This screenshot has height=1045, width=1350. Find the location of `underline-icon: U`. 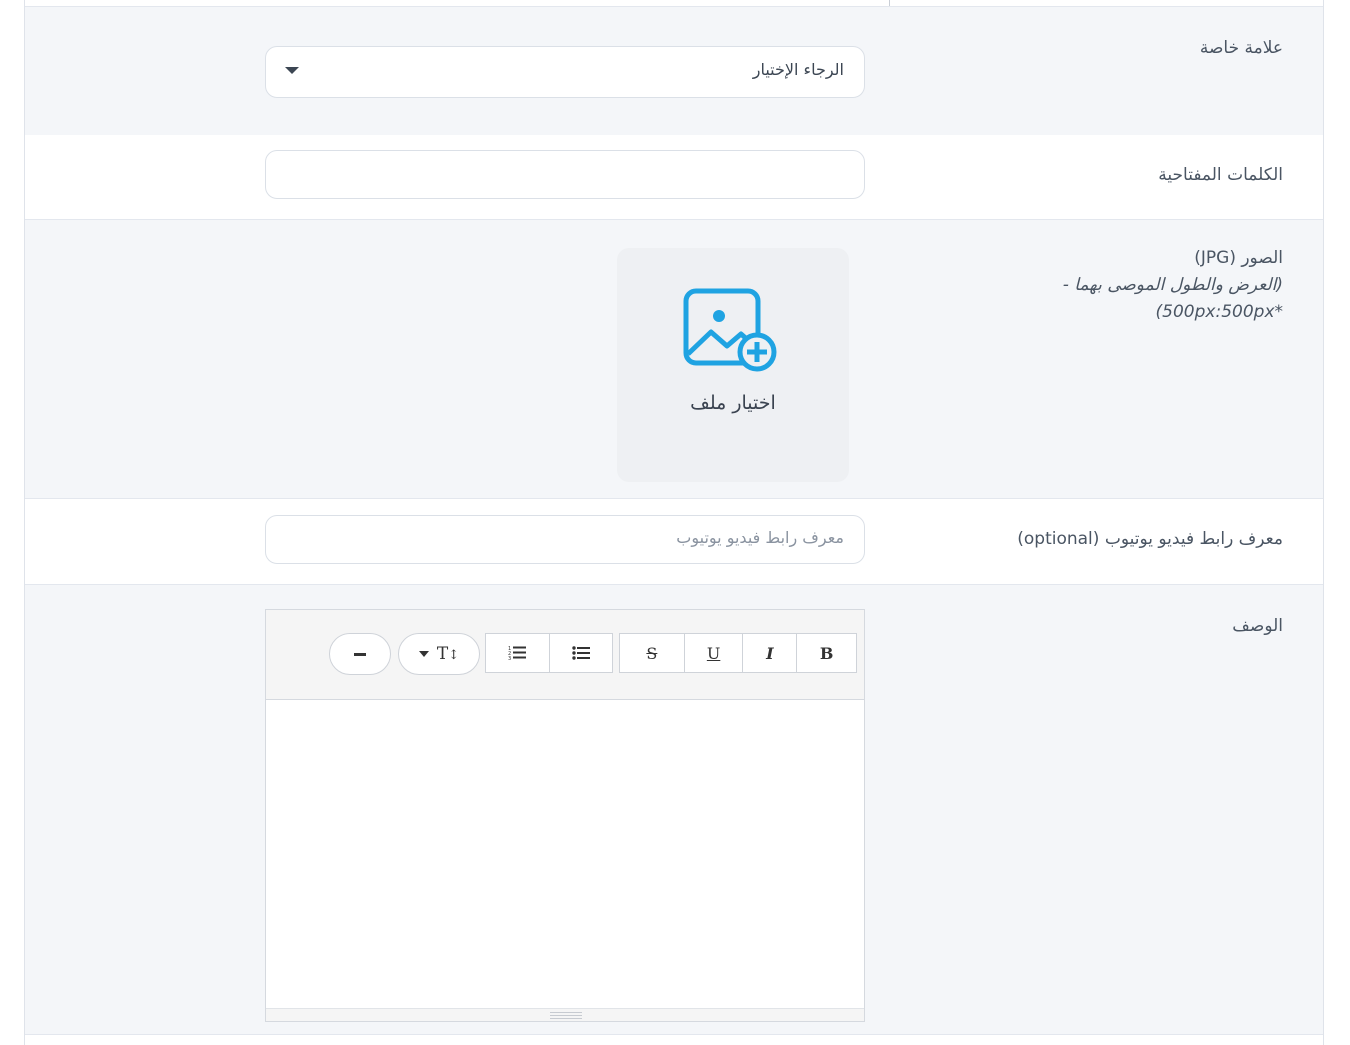

underline-icon: U is located at coordinates (713, 653).